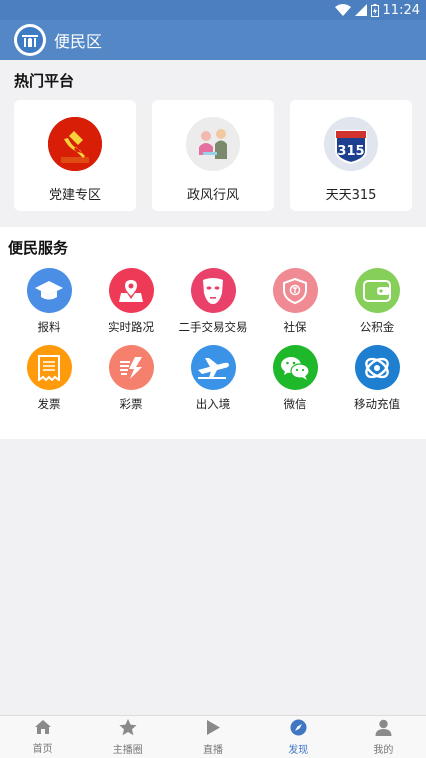 The height and width of the screenshot is (758, 426). Describe the element at coordinates (350, 151) in the screenshot. I see `svg-text: 315` at that location.